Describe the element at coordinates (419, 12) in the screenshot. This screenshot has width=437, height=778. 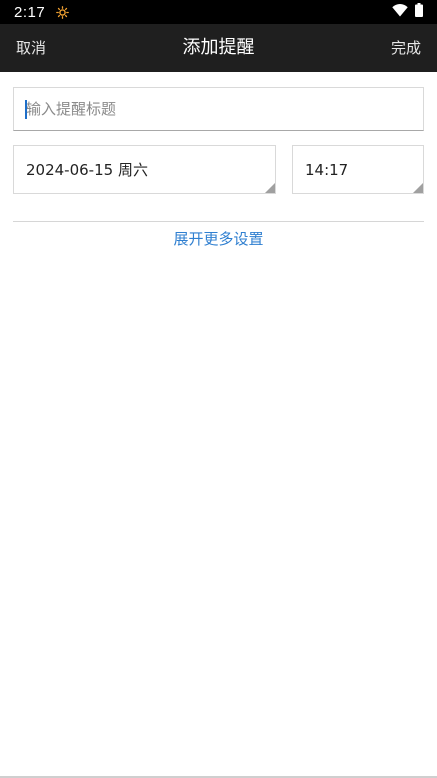
I see `battery-icon` at that location.